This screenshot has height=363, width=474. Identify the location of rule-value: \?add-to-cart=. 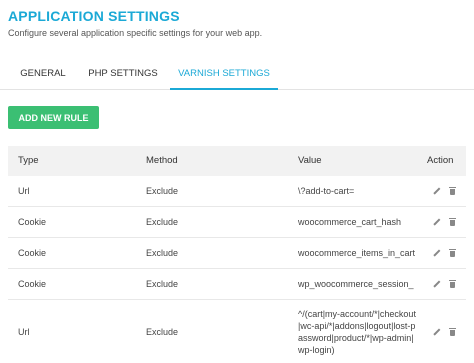
(358, 191).